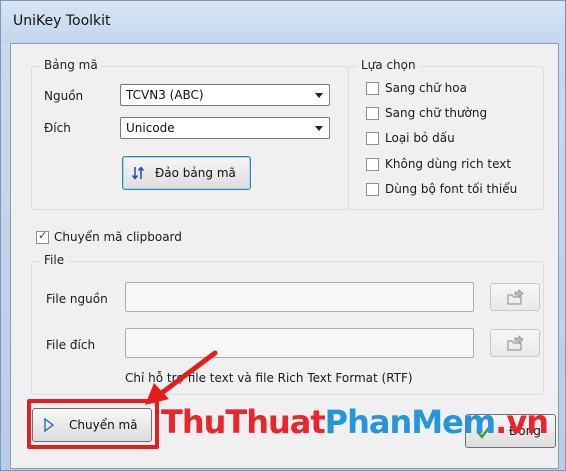  What do you see at coordinates (42, 236) in the screenshot?
I see `clipboard-checkbox` at bounding box center [42, 236].